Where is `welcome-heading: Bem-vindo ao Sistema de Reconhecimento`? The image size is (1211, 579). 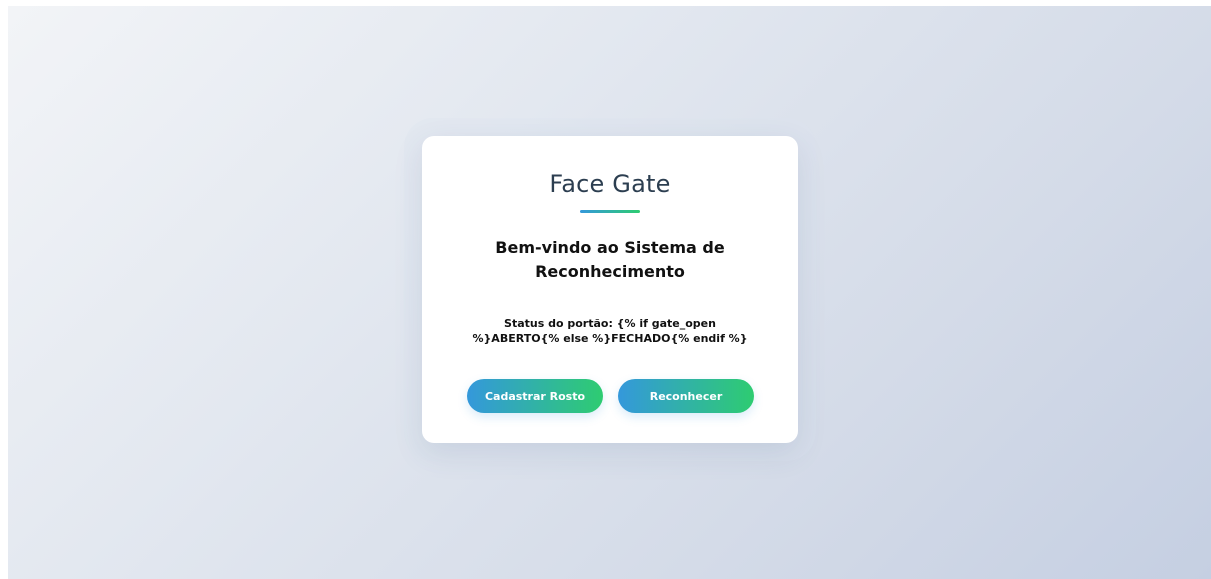
welcome-heading: Bem-vindo ao Sistema de Reconhecimento is located at coordinates (610, 259).